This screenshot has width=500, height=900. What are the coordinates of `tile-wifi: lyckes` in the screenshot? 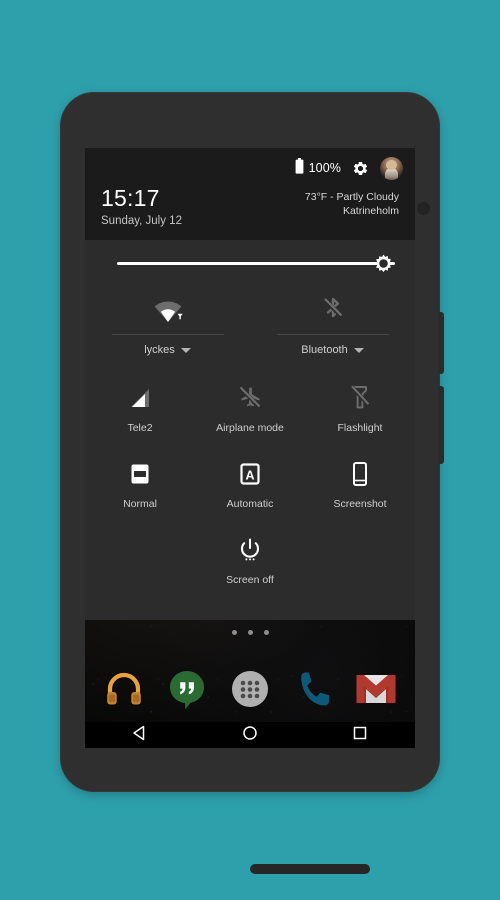 It's located at (167, 329).